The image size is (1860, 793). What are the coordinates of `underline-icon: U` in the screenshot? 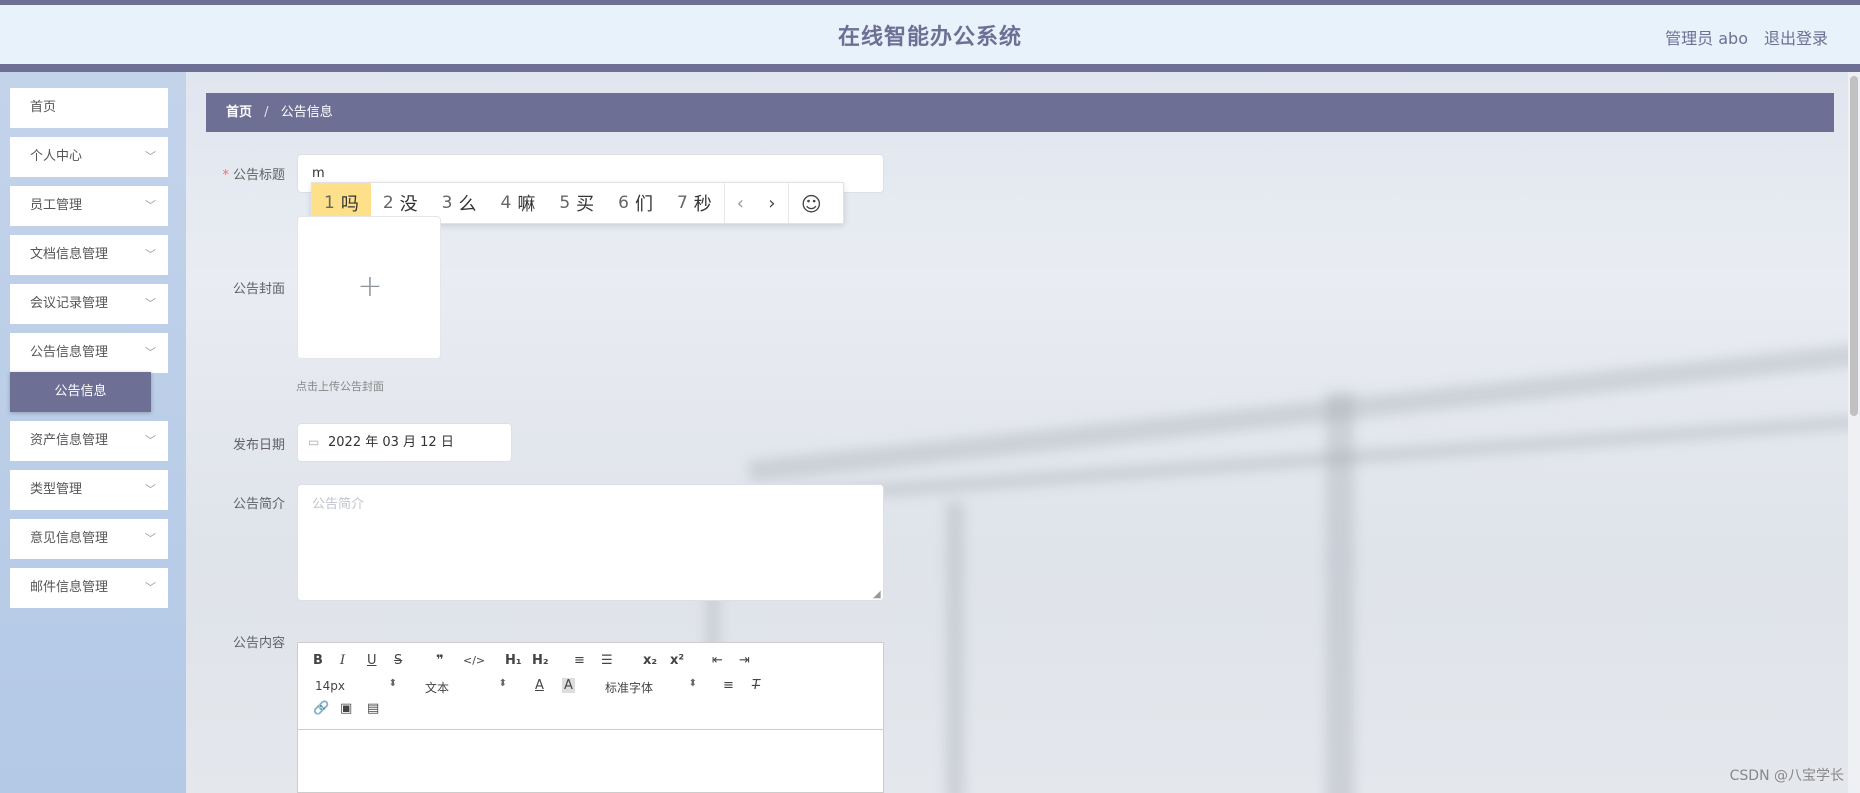 It's located at (372, 660).